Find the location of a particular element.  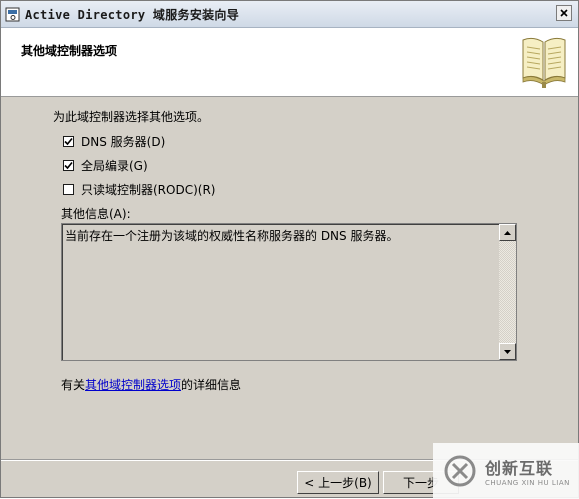

arrow-down-icon is located at coordinates (507, 351).